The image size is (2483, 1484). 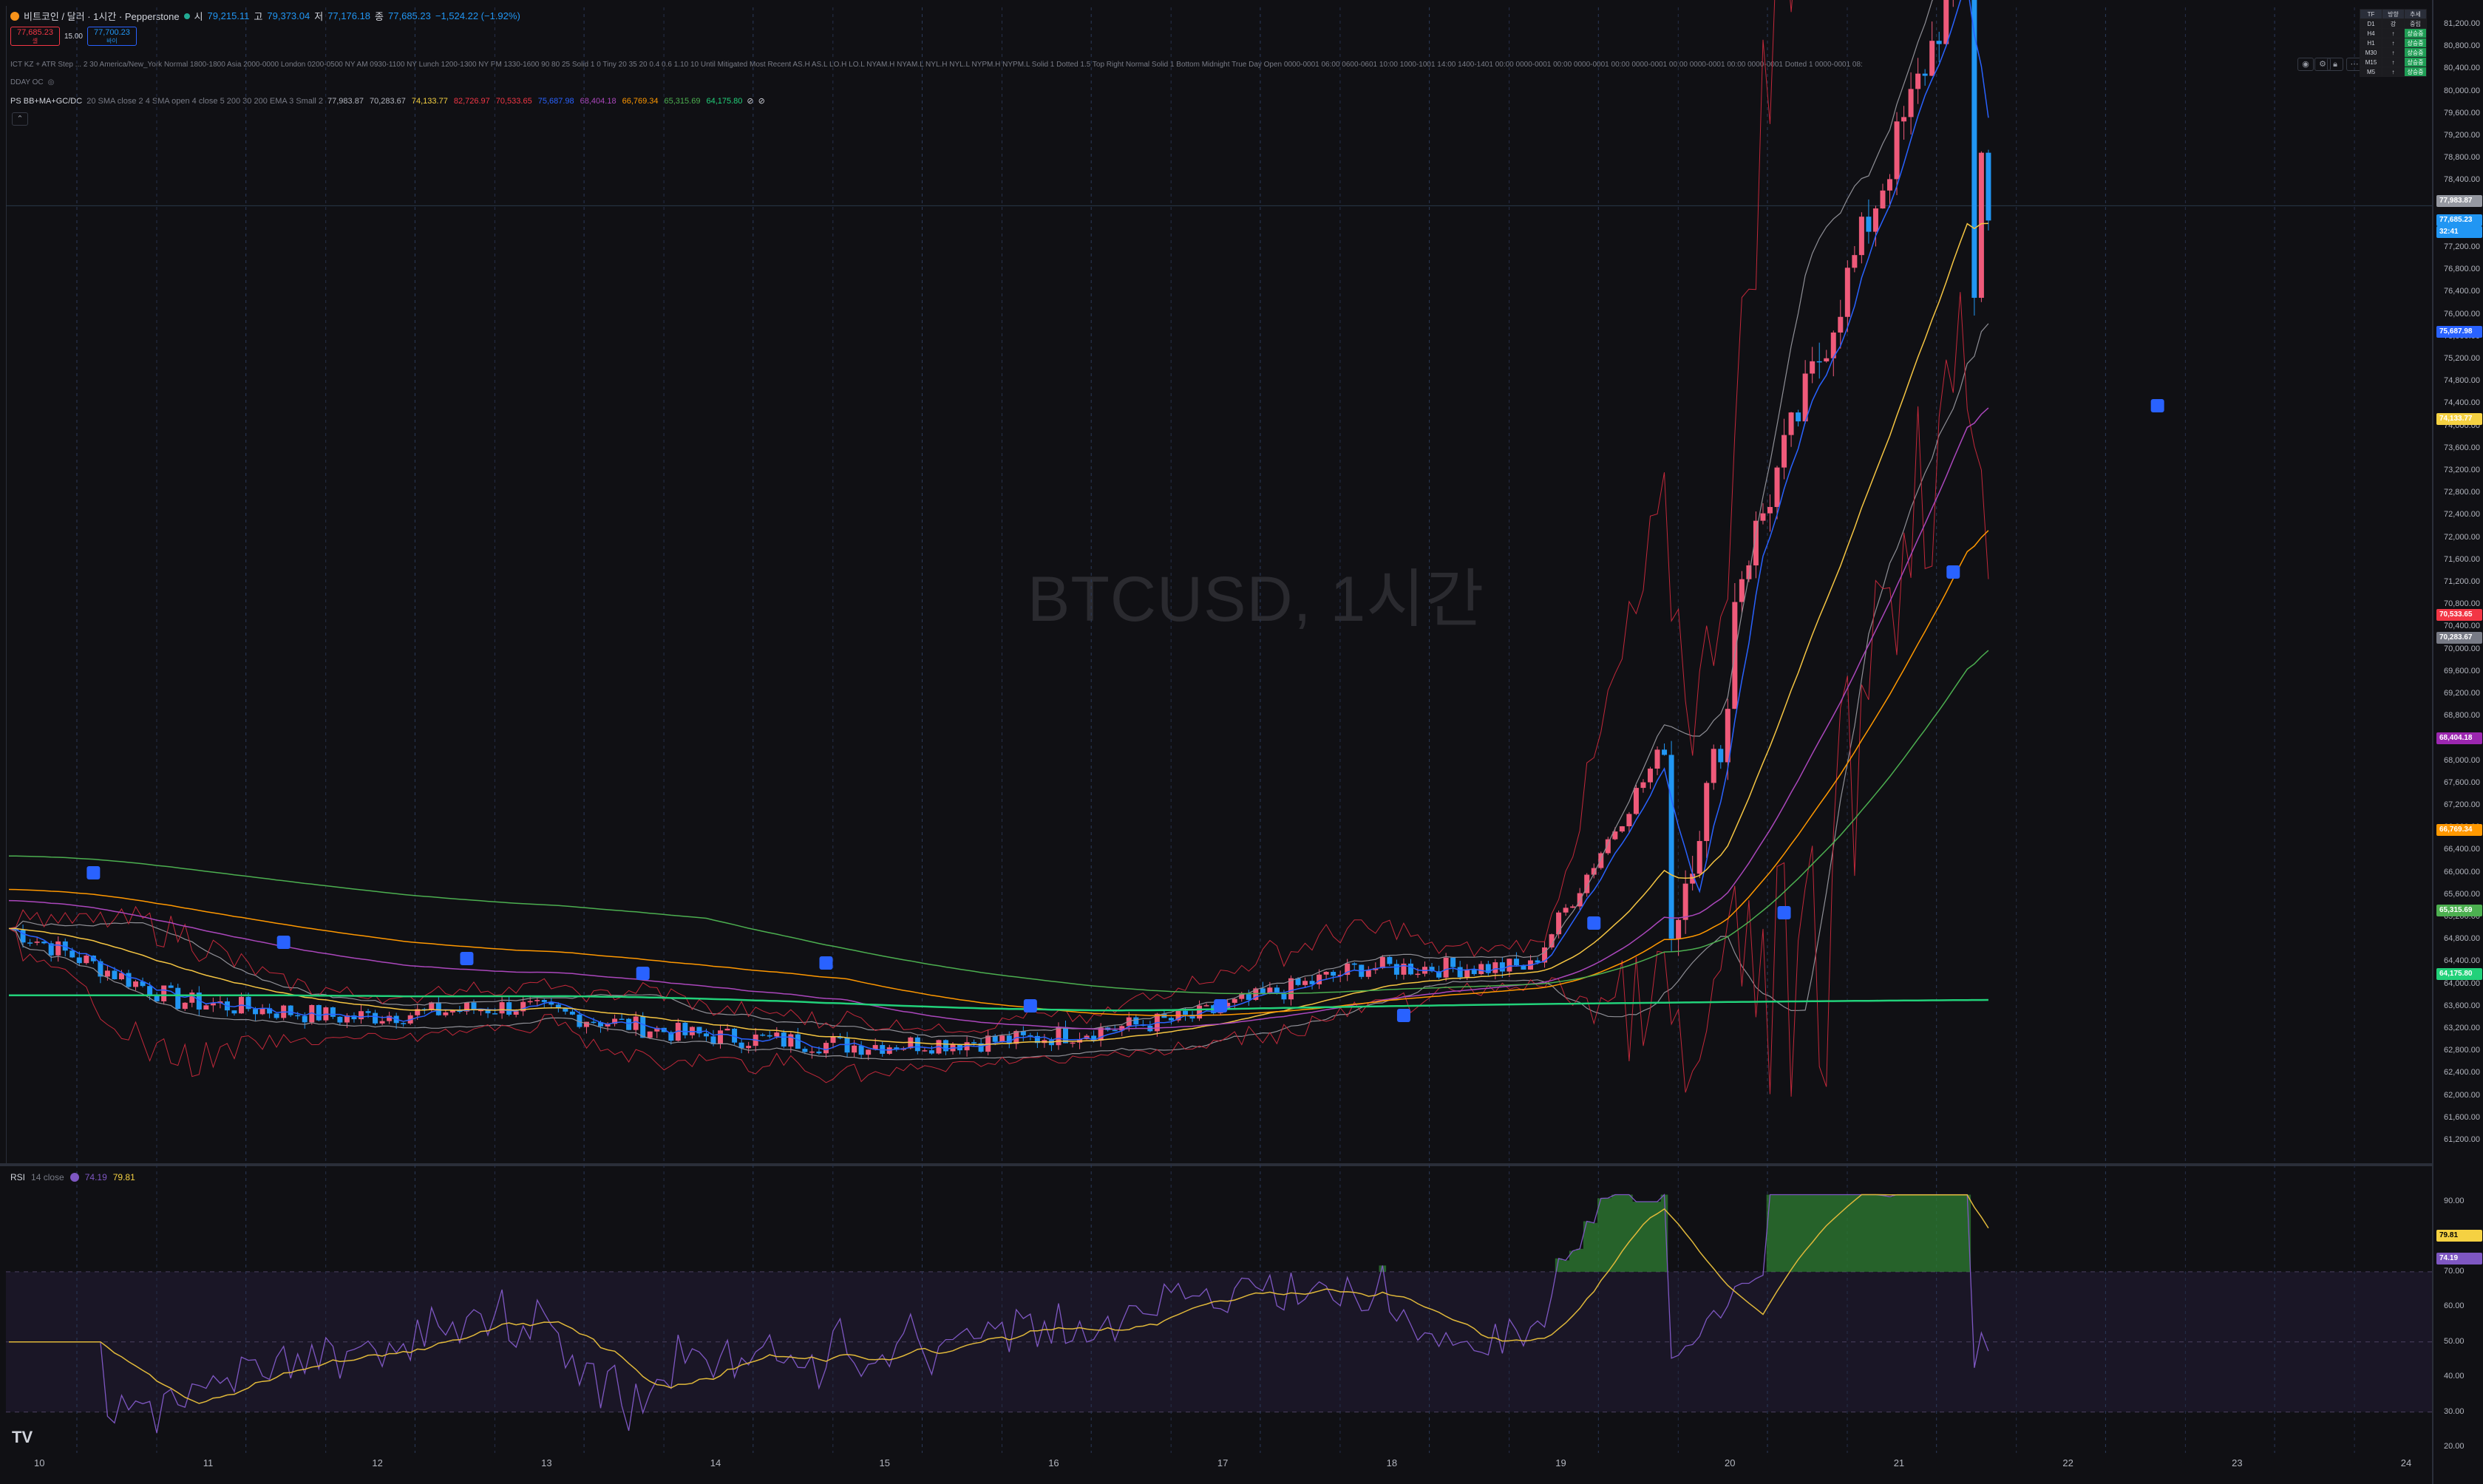 What do you see at coordinates (2454, 1306) in the screenshot?
I see `rsi-axis-label: 60.00` at bounding box center [2454, 1306].